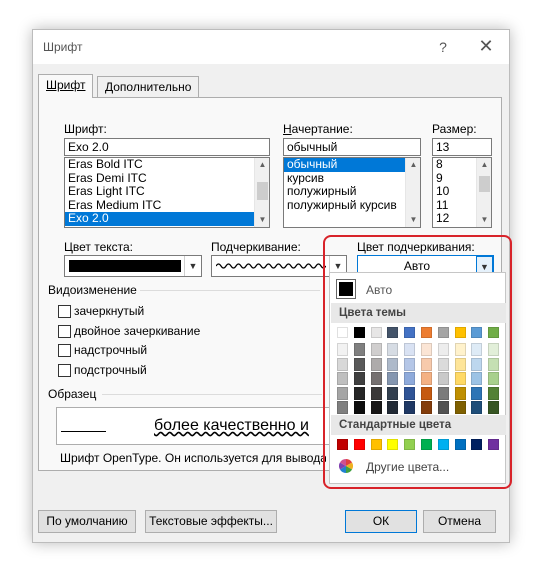  Describe the element at coordinates (159, 205) in the screenshot. I see `font-list-item: Eras Medium ITC` at that location.